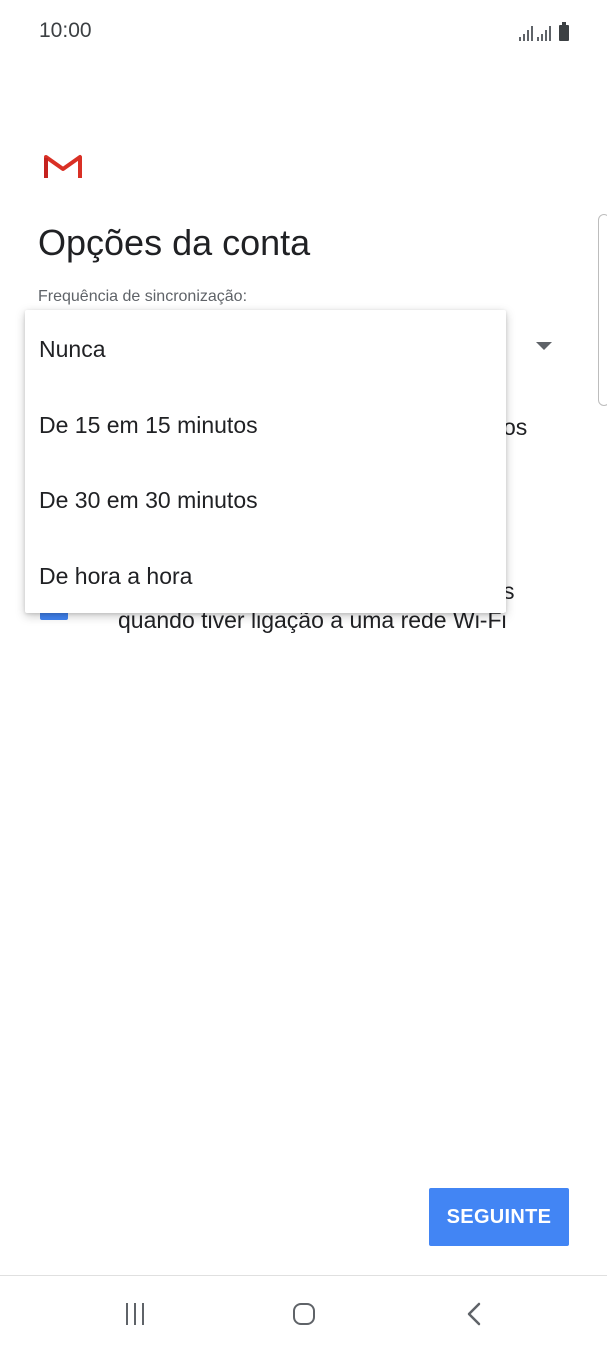 This screenshot has height=1351, width=607. I want to click on page-title: Opções da conta, so click(174, 242).